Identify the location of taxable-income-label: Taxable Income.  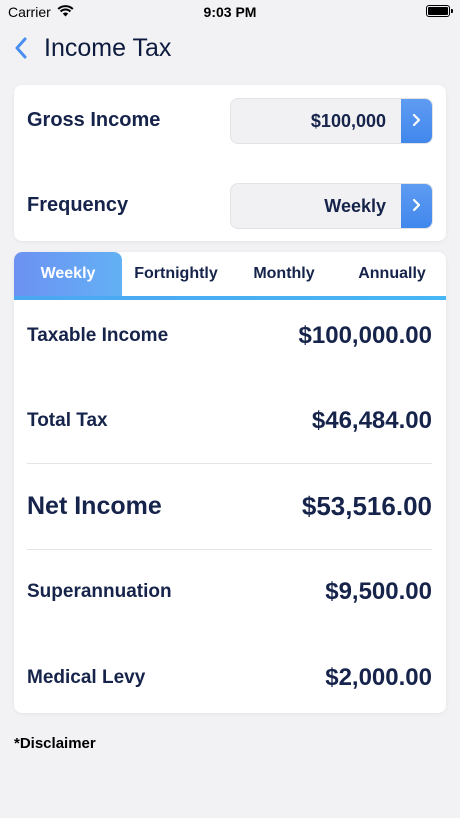
(98, 335).